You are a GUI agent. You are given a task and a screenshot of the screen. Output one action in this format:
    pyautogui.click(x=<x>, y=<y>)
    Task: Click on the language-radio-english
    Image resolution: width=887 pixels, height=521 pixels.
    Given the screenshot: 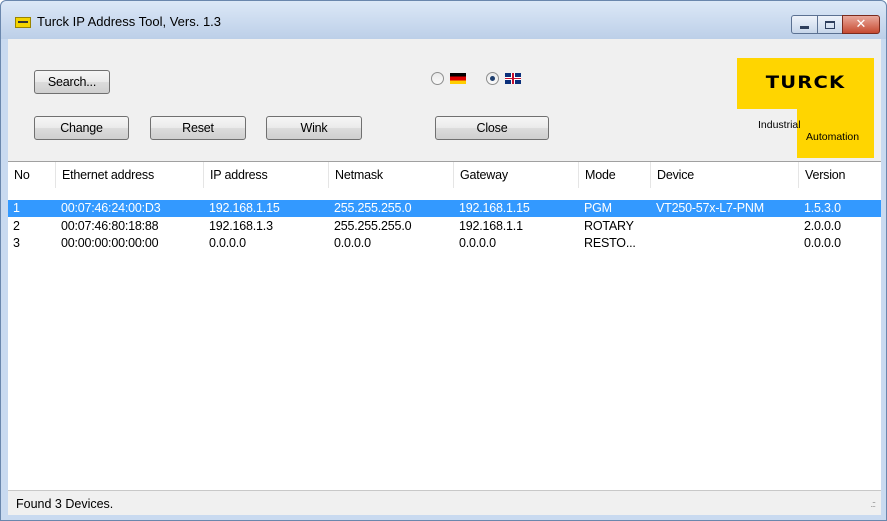 What is the action you would take?
    pyautogui.click(x=492, y=78)
    